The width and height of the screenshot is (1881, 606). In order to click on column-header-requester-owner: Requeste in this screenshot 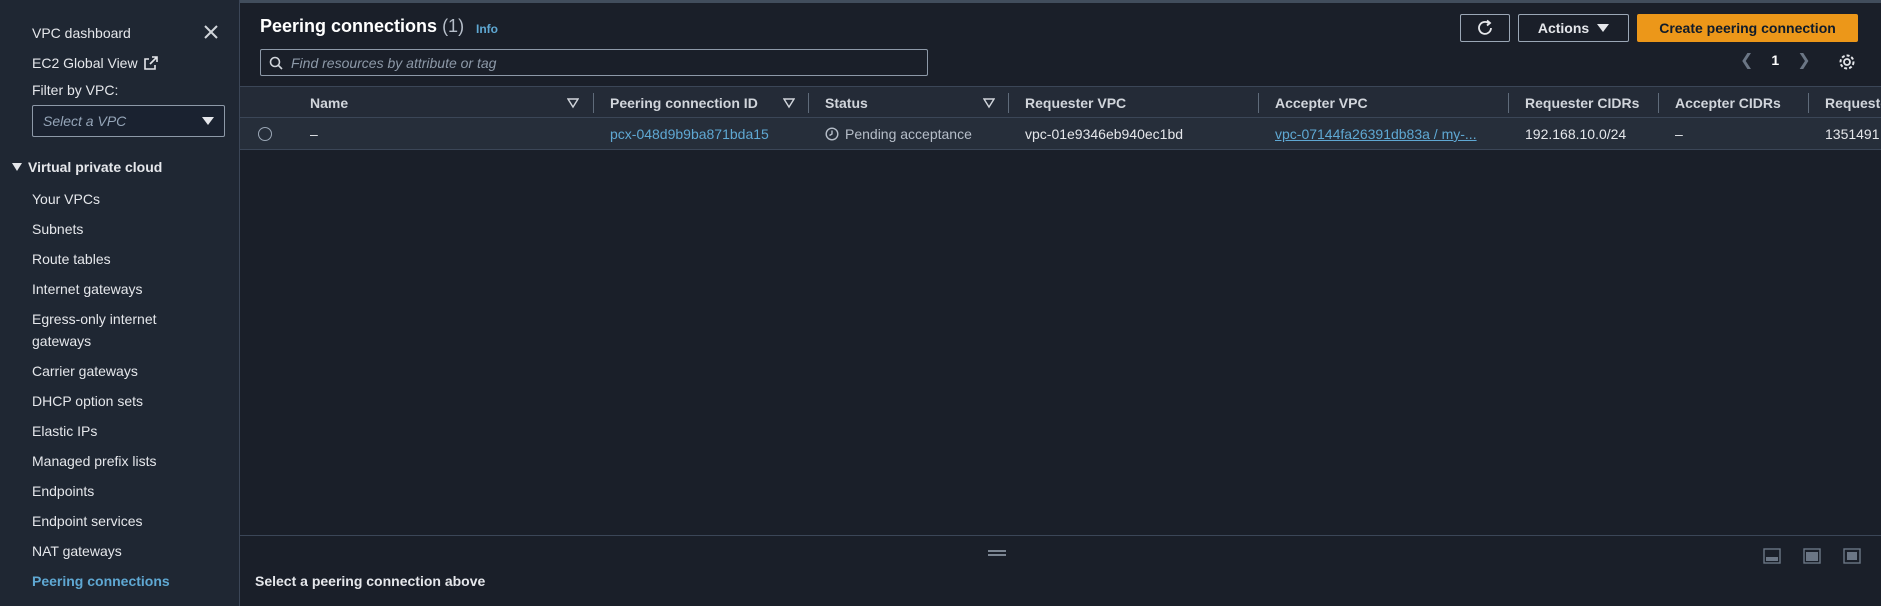, I will do `click(1853, 103)`.